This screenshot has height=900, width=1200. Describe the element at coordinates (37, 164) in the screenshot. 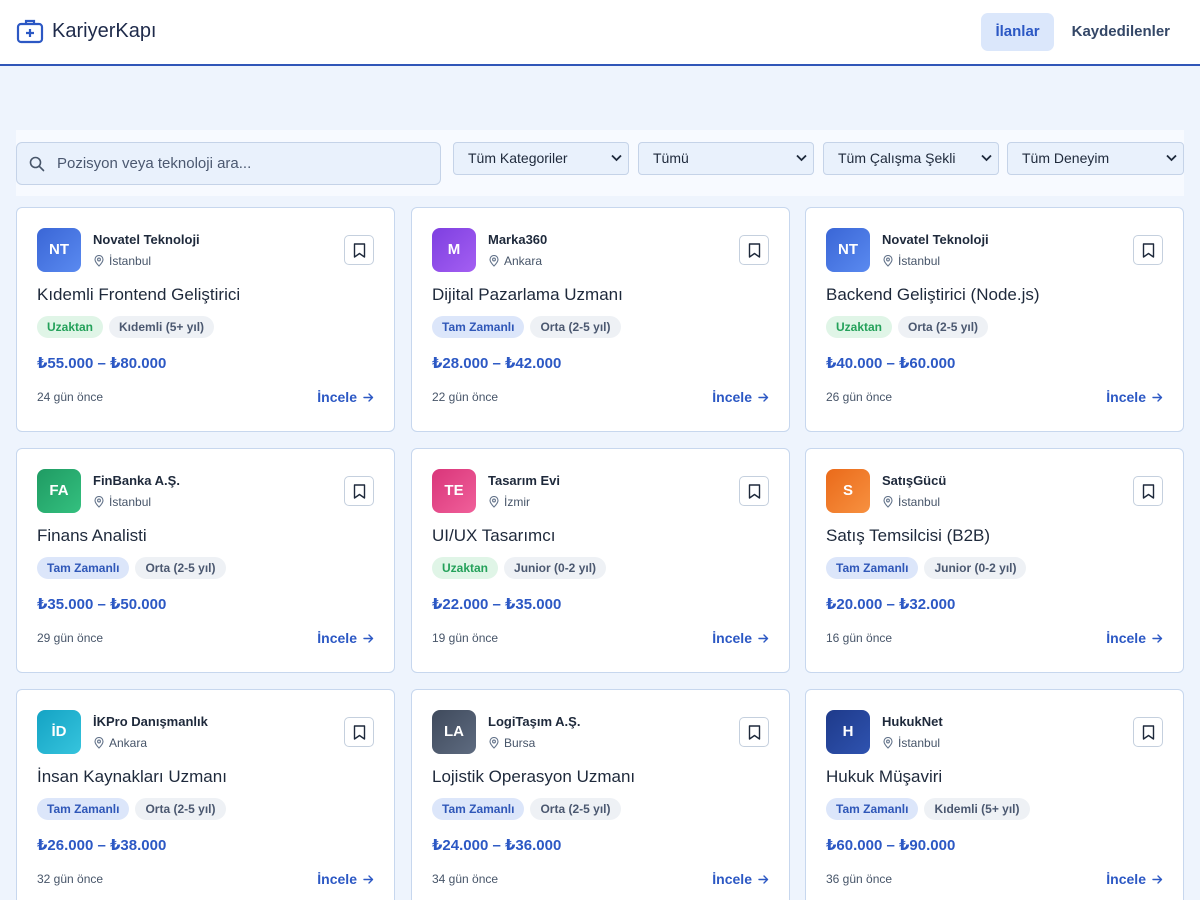

I see `search-icon` at that location.